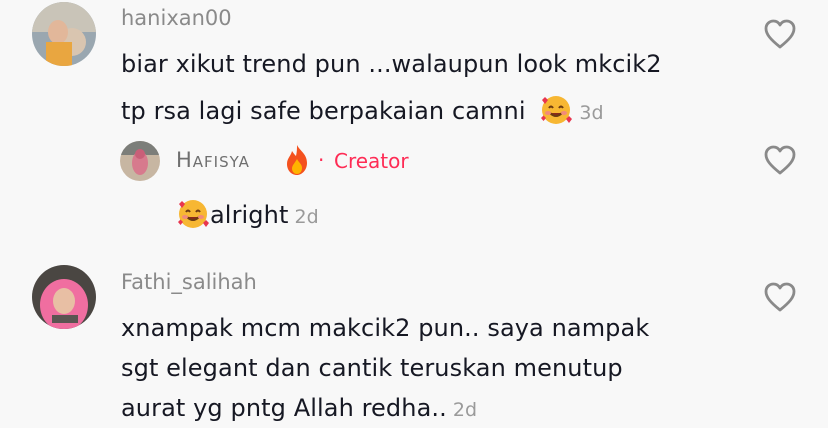 This screenshot has width=828, height=428. Describe the element at coordinates (176, 18) in the screenshot. I see `comment-username: hanixan00` at that location.